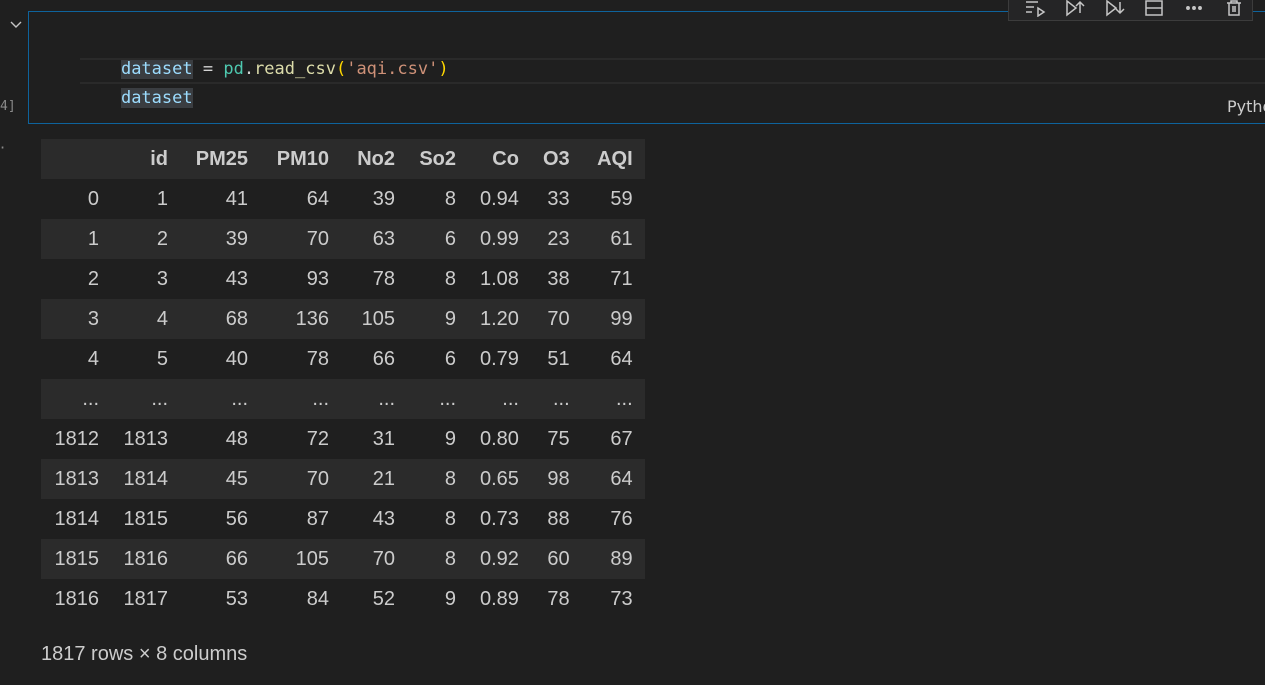  Describe the element at coordinates (621, 318) in the screenshot. I see `table-cell: 99` at that location.